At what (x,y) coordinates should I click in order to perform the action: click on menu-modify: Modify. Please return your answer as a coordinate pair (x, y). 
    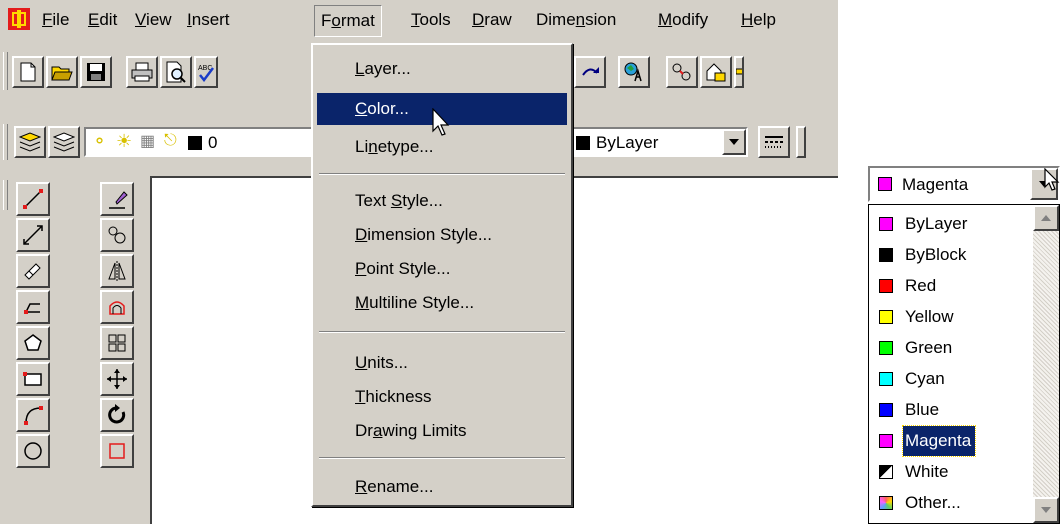
    Looking at the image, I should click on (683, 20).